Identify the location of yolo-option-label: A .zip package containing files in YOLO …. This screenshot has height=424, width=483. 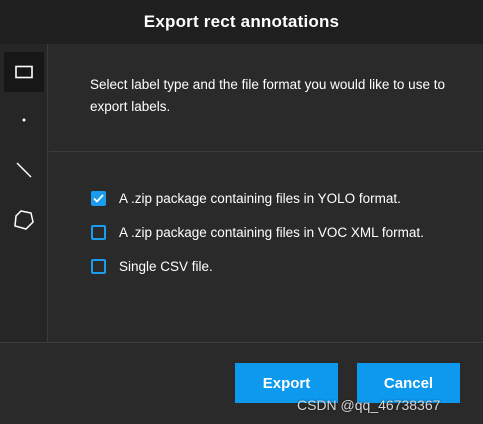
(260, 198).